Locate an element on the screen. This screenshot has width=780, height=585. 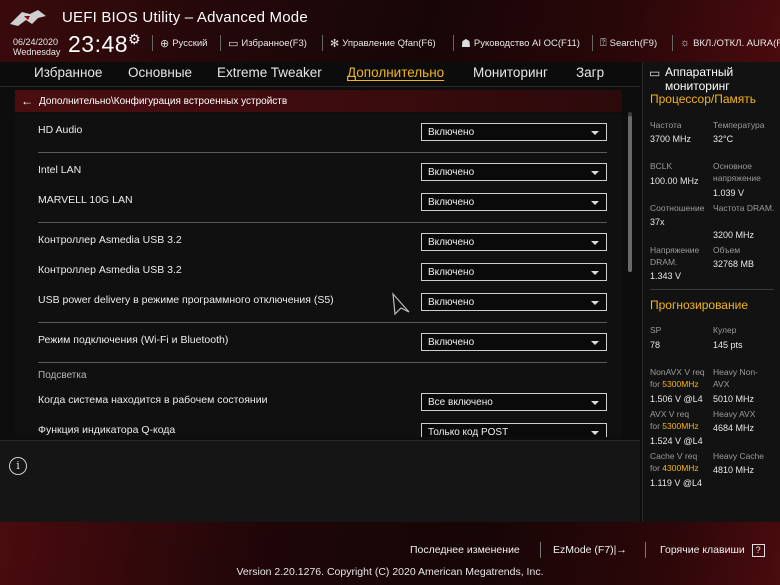
setting-label: MARVELL 10G LAN is located at coordinates (85, 200).